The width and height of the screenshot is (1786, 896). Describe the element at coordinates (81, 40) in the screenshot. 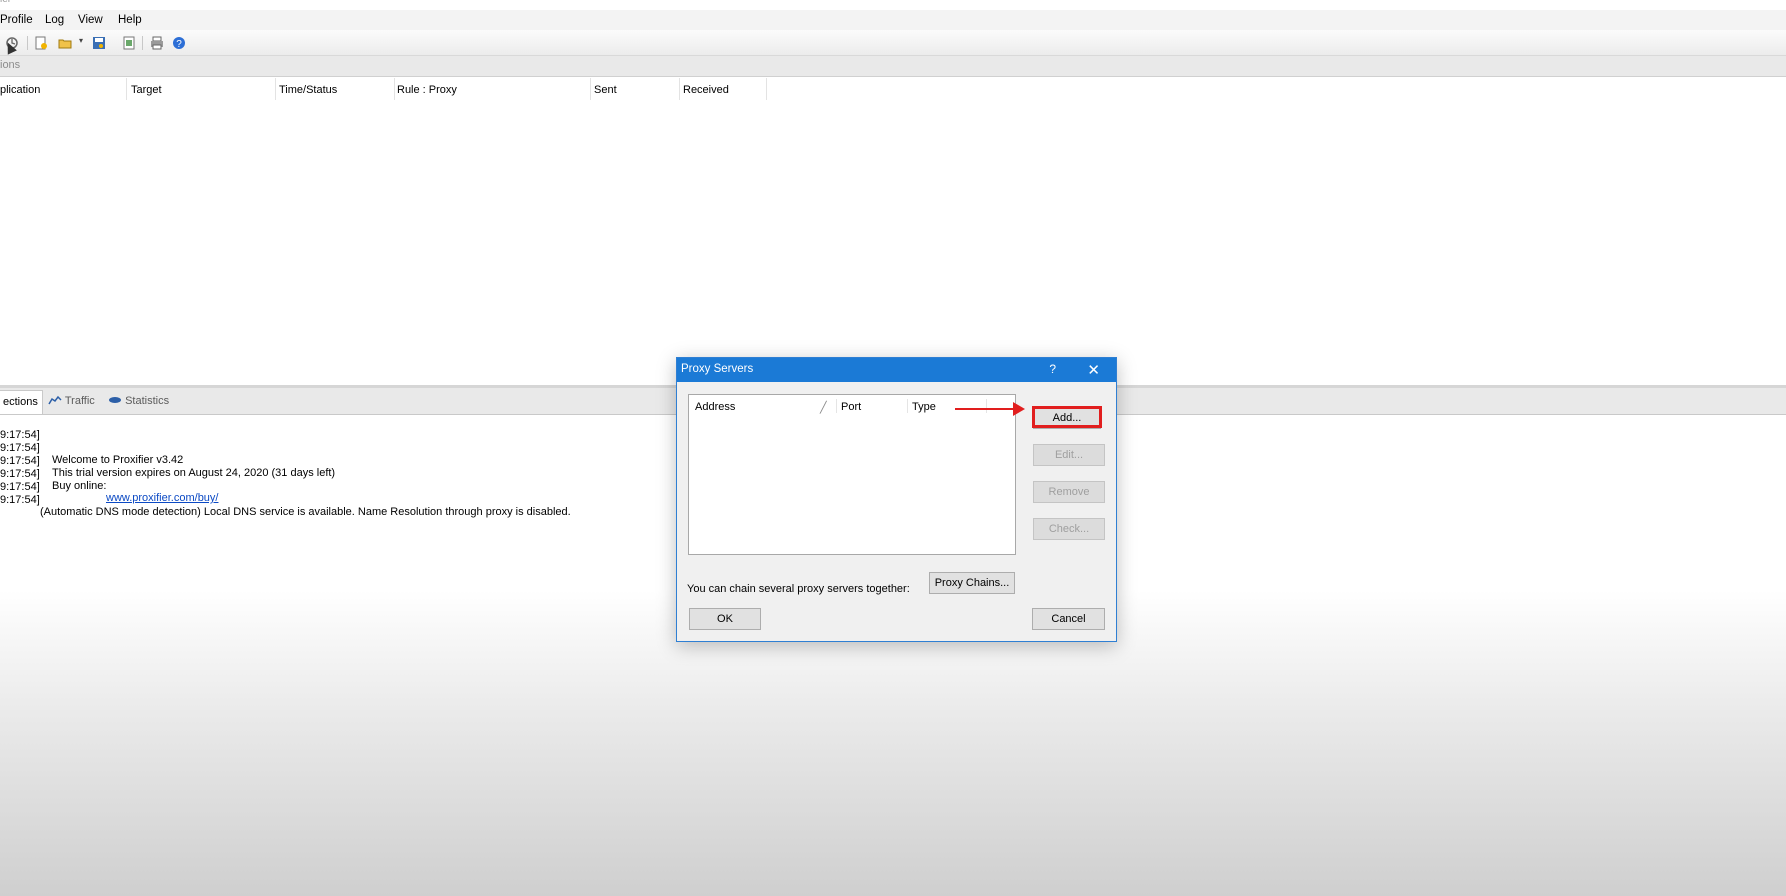

I see `dropdown-arrow-icon: ▾` at that location.